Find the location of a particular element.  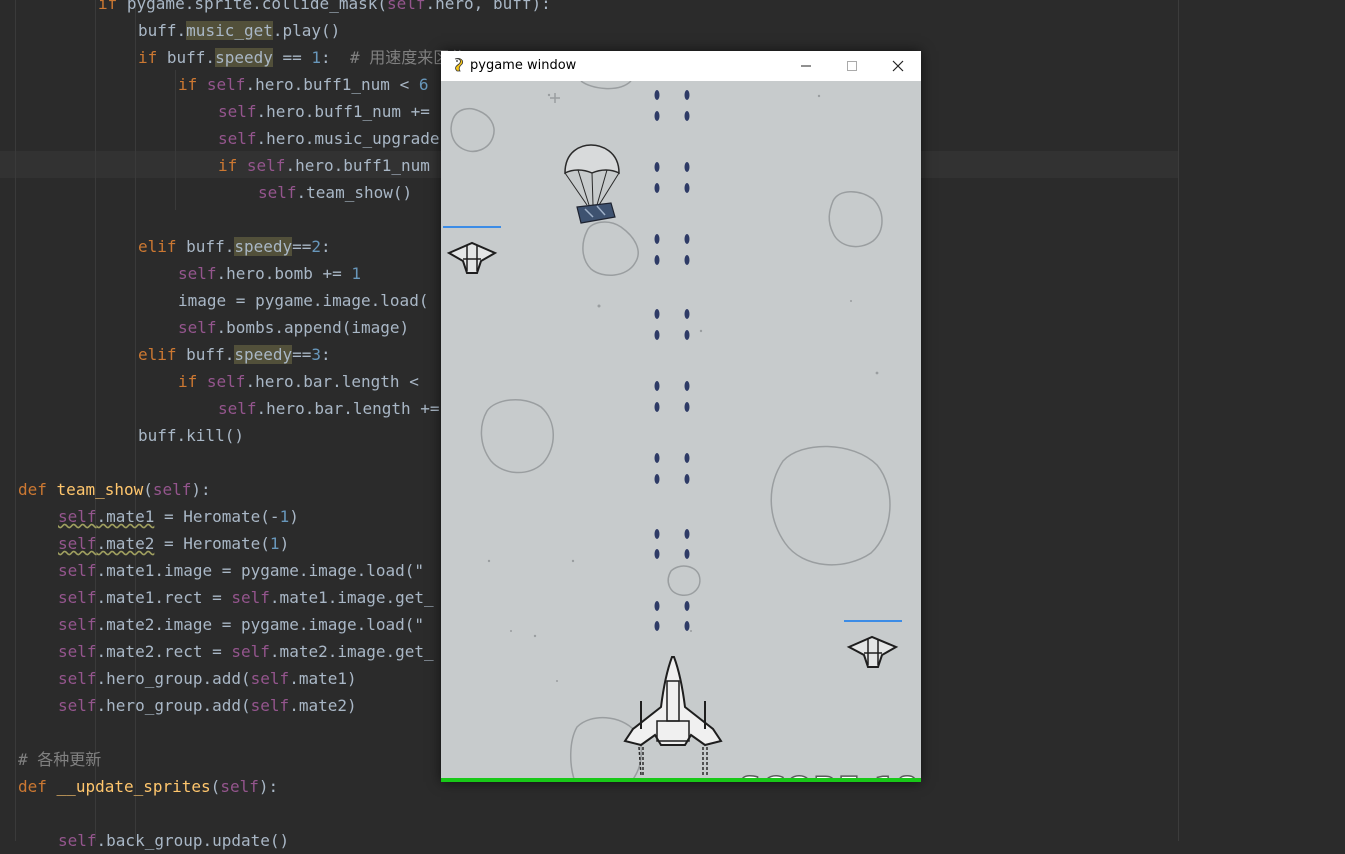

window-titlebar: pygame window is located at coordinates (681, 66).